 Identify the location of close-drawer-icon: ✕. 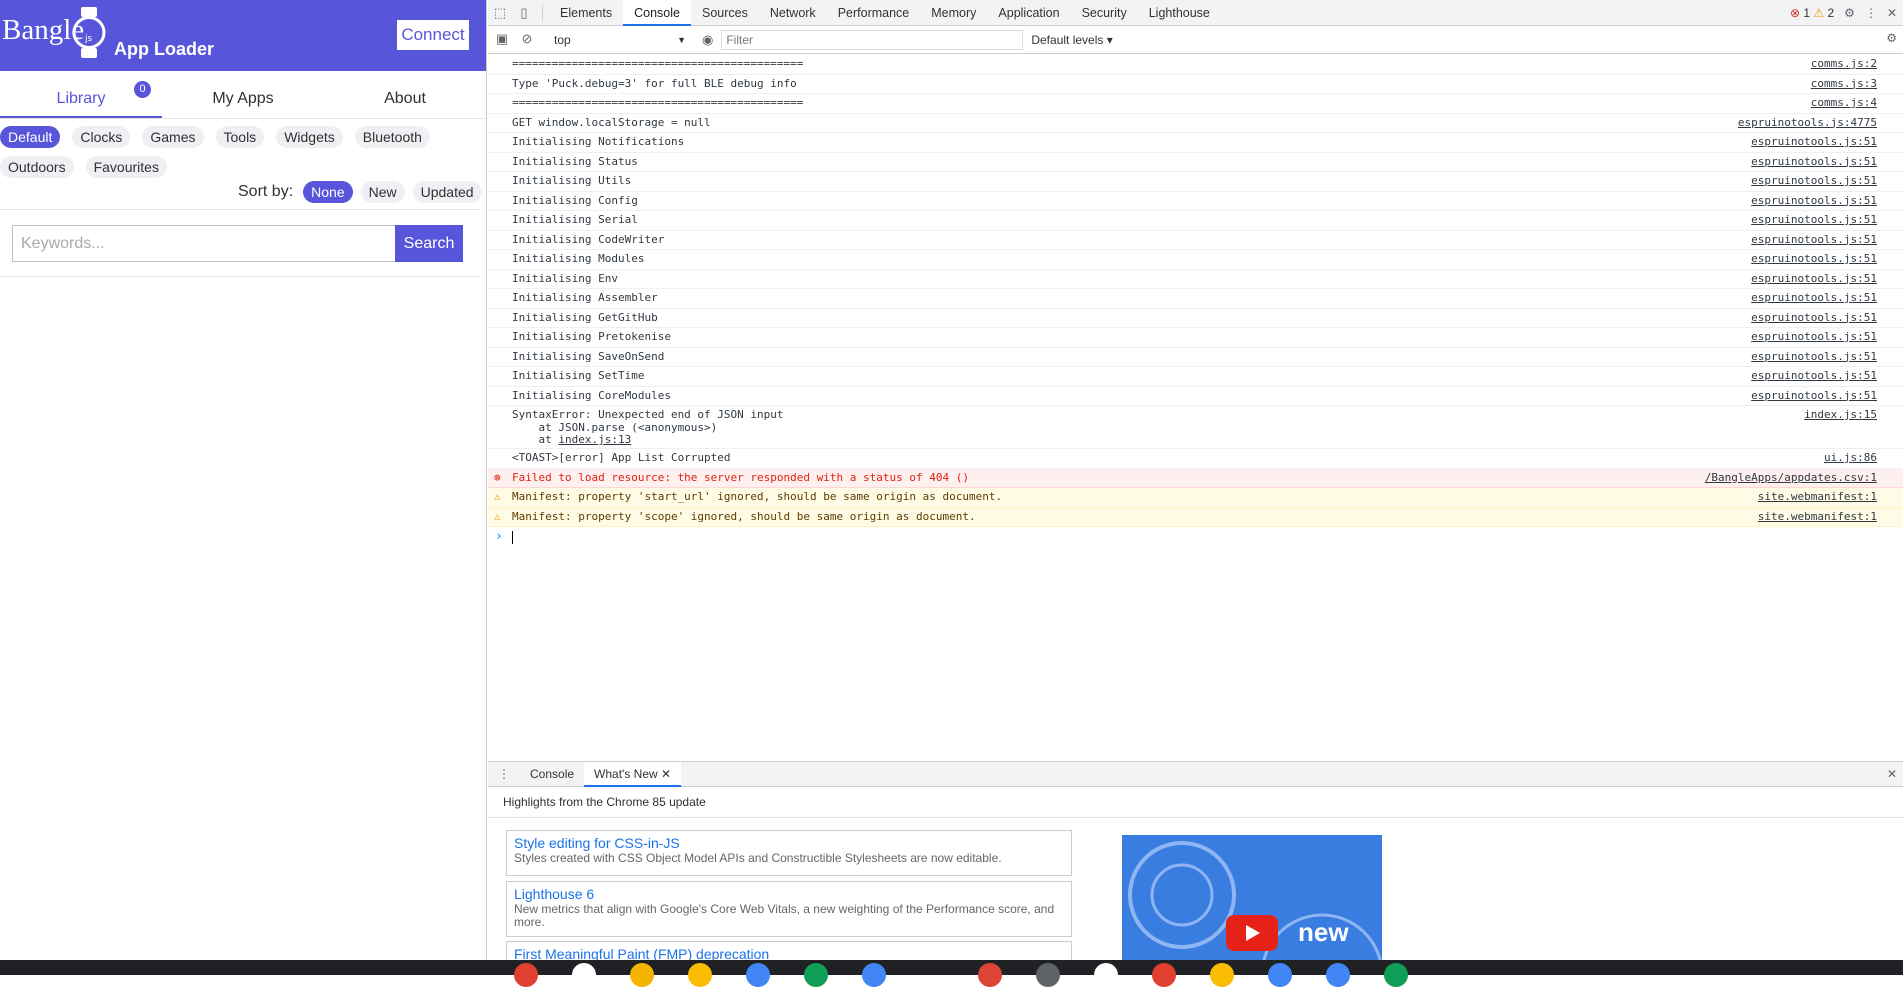
(1892, 774).